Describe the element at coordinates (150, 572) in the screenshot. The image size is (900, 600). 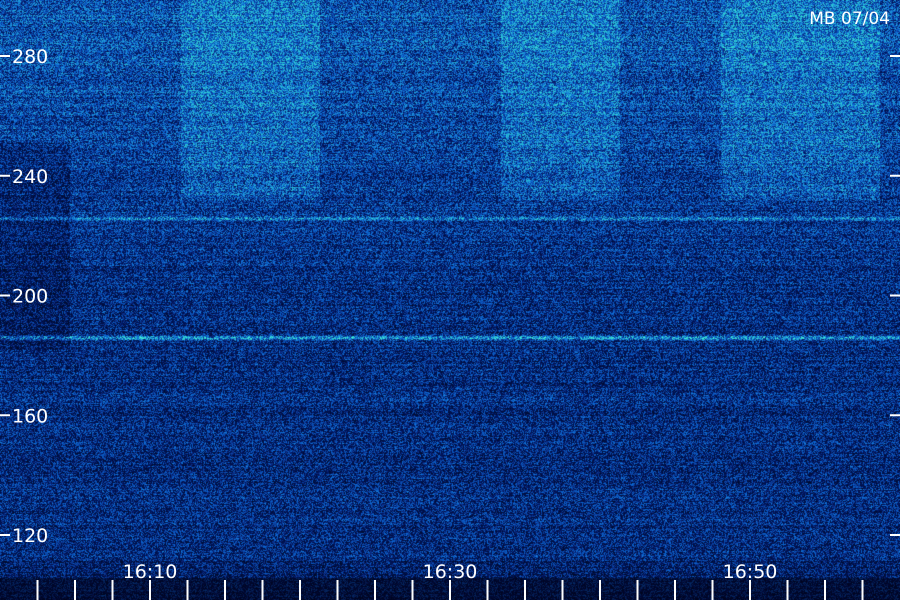
I see `x-tick-label-1610: 16:10` at that location.